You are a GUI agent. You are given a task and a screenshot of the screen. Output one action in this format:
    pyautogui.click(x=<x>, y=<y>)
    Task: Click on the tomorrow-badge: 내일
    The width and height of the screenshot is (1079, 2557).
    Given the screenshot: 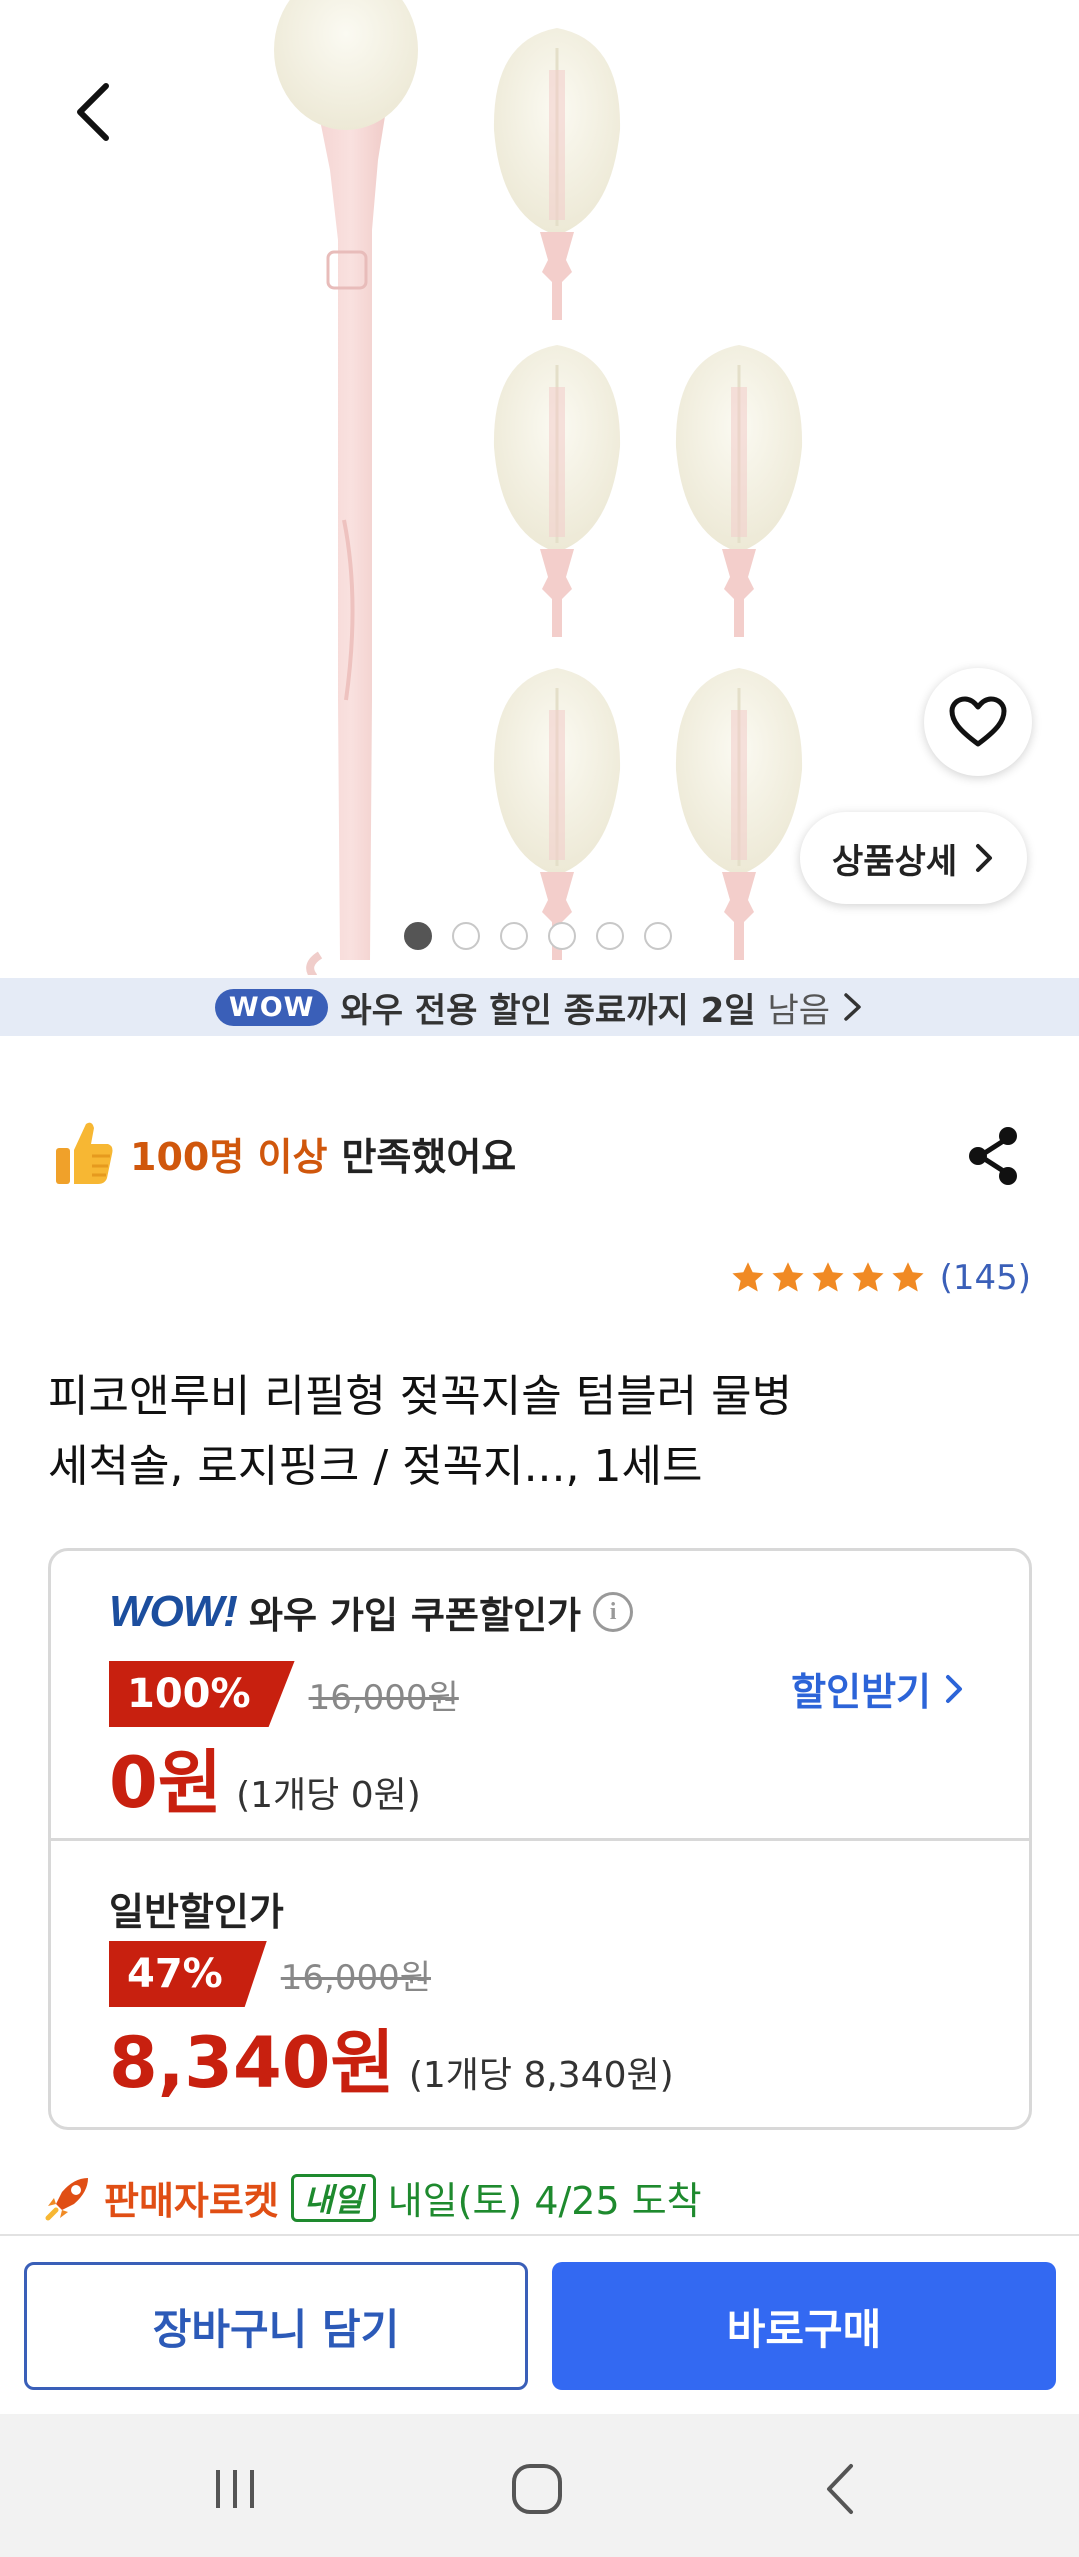 What is the action you would take?
    pyautogui.click(x=333, y=2197)
    